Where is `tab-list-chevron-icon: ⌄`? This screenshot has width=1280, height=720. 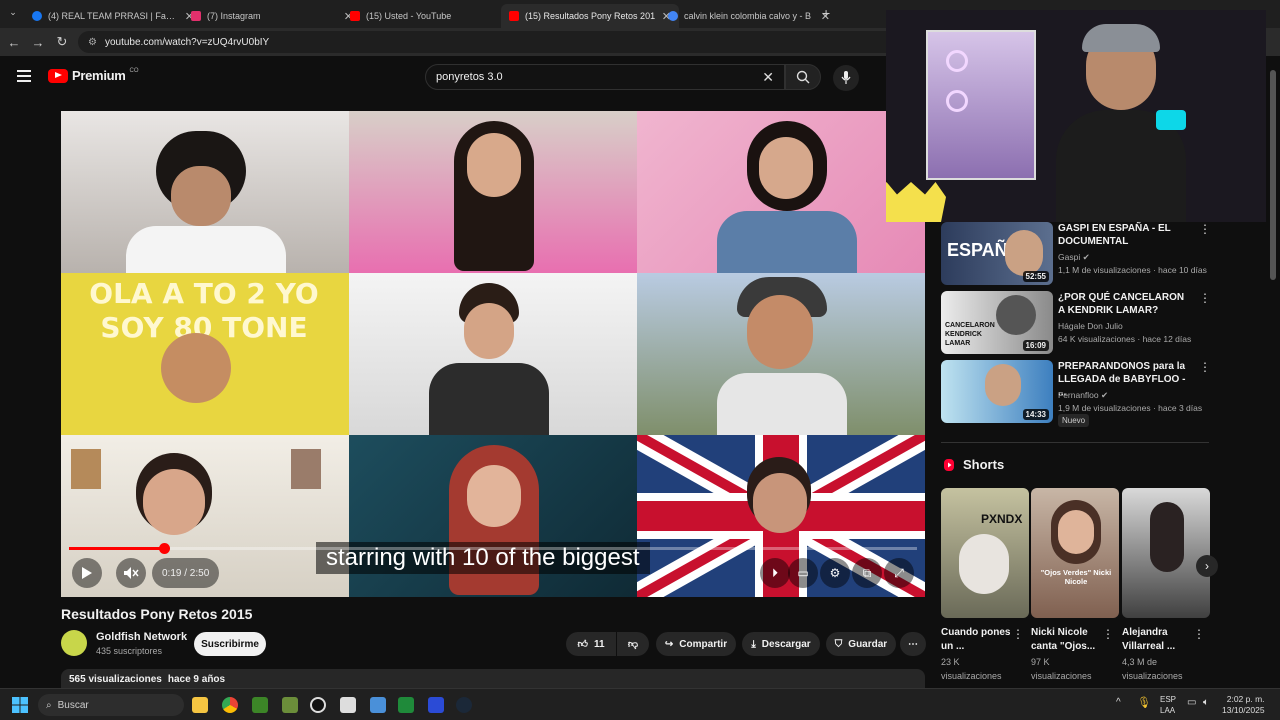 tab-list-chevron-icon: ⌄ is located at coordinates (13, 14).